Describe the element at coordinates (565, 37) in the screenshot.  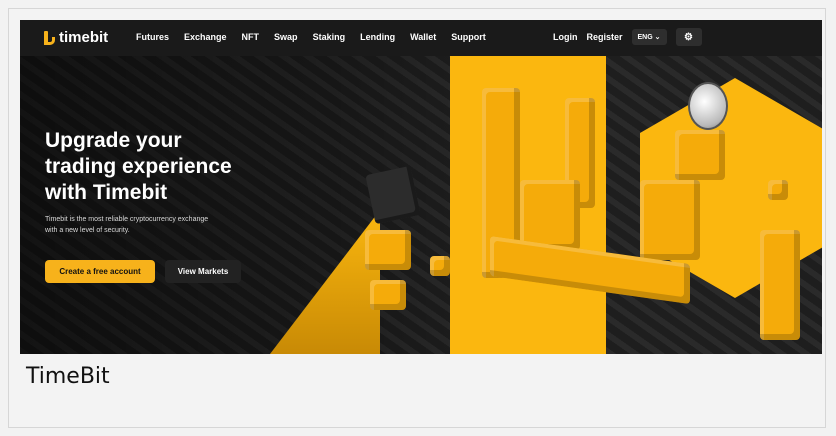
I see `login-link: Login` at that location.